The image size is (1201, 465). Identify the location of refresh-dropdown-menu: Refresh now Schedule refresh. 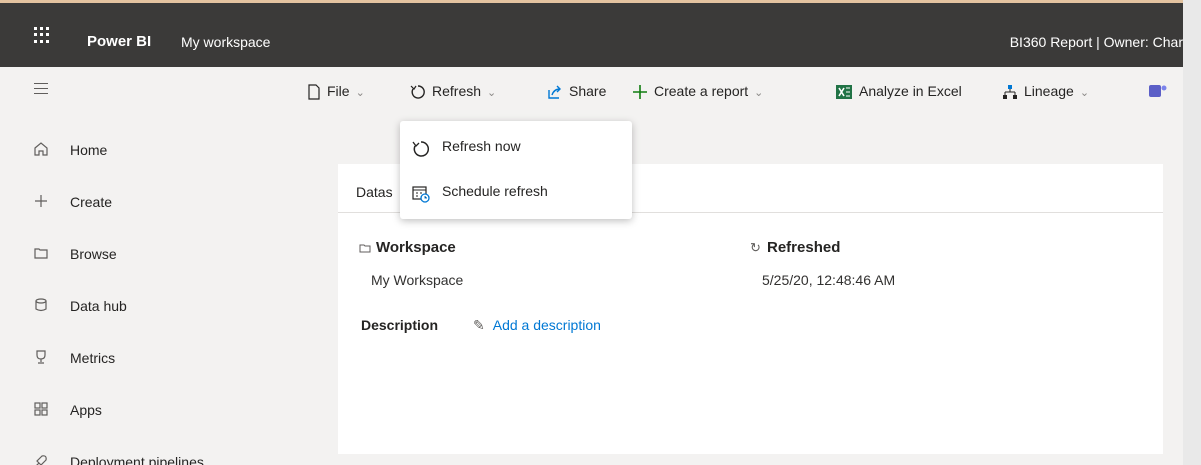
(516, 170).